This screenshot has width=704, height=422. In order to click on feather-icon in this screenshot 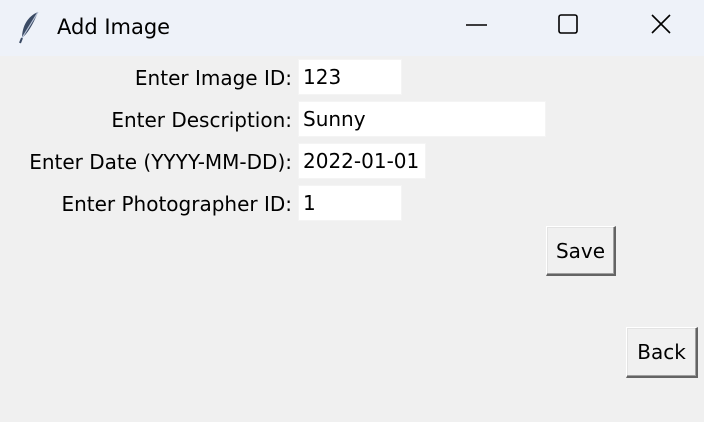, I will do `click(30, 27)`.